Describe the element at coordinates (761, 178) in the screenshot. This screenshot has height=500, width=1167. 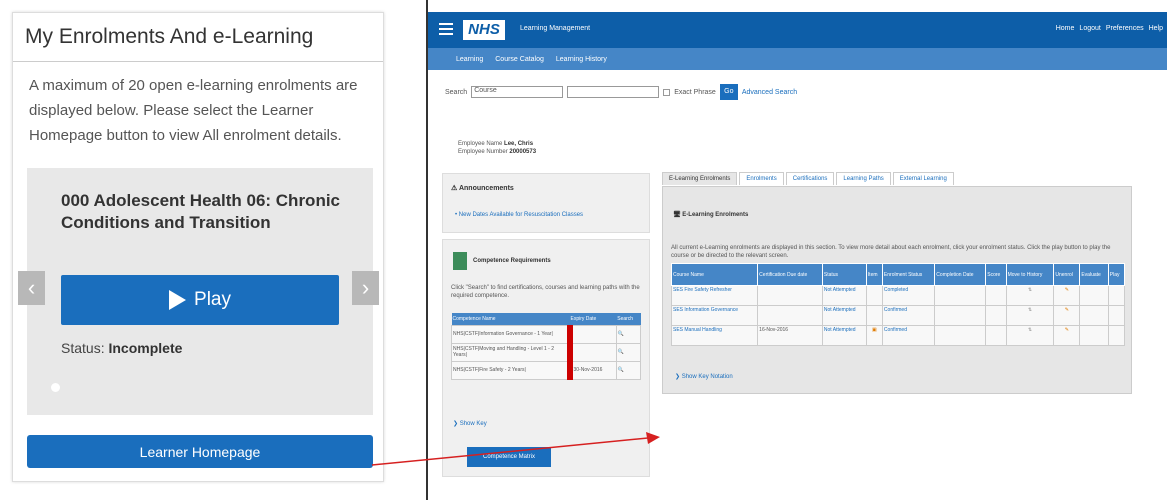
I see `tab-enrolments: Enrolments` at that location.